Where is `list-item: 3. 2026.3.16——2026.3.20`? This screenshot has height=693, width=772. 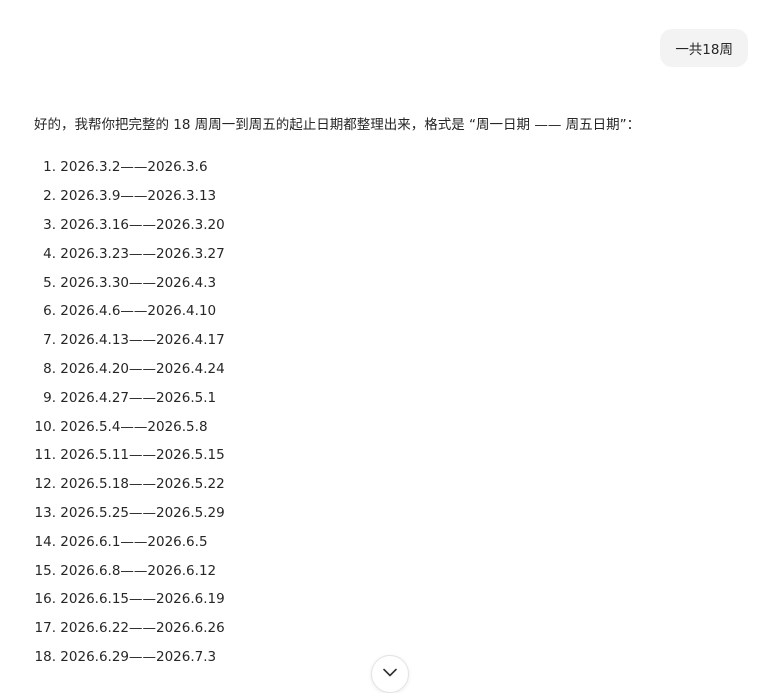 list-item: 3. 2026.3.16——2026.3.20 is located at coordinates (129, 225).